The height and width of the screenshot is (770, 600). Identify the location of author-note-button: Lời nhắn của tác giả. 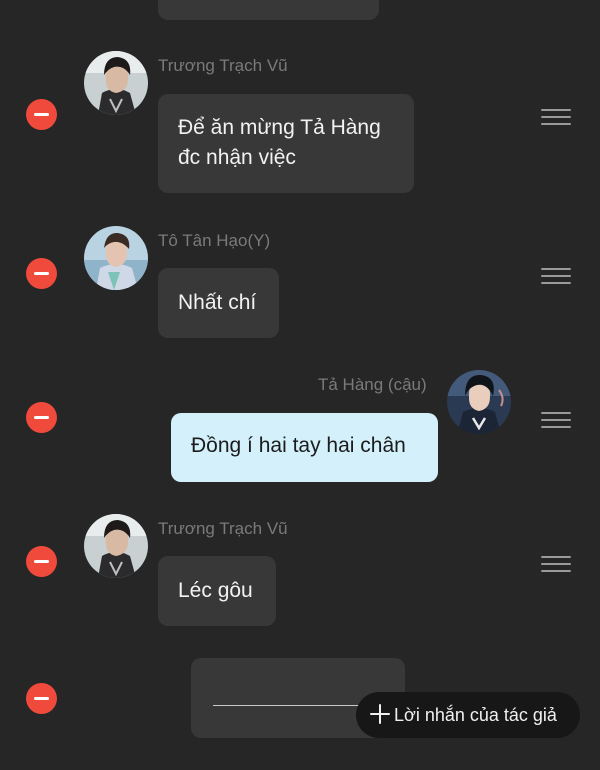
(468, 715).